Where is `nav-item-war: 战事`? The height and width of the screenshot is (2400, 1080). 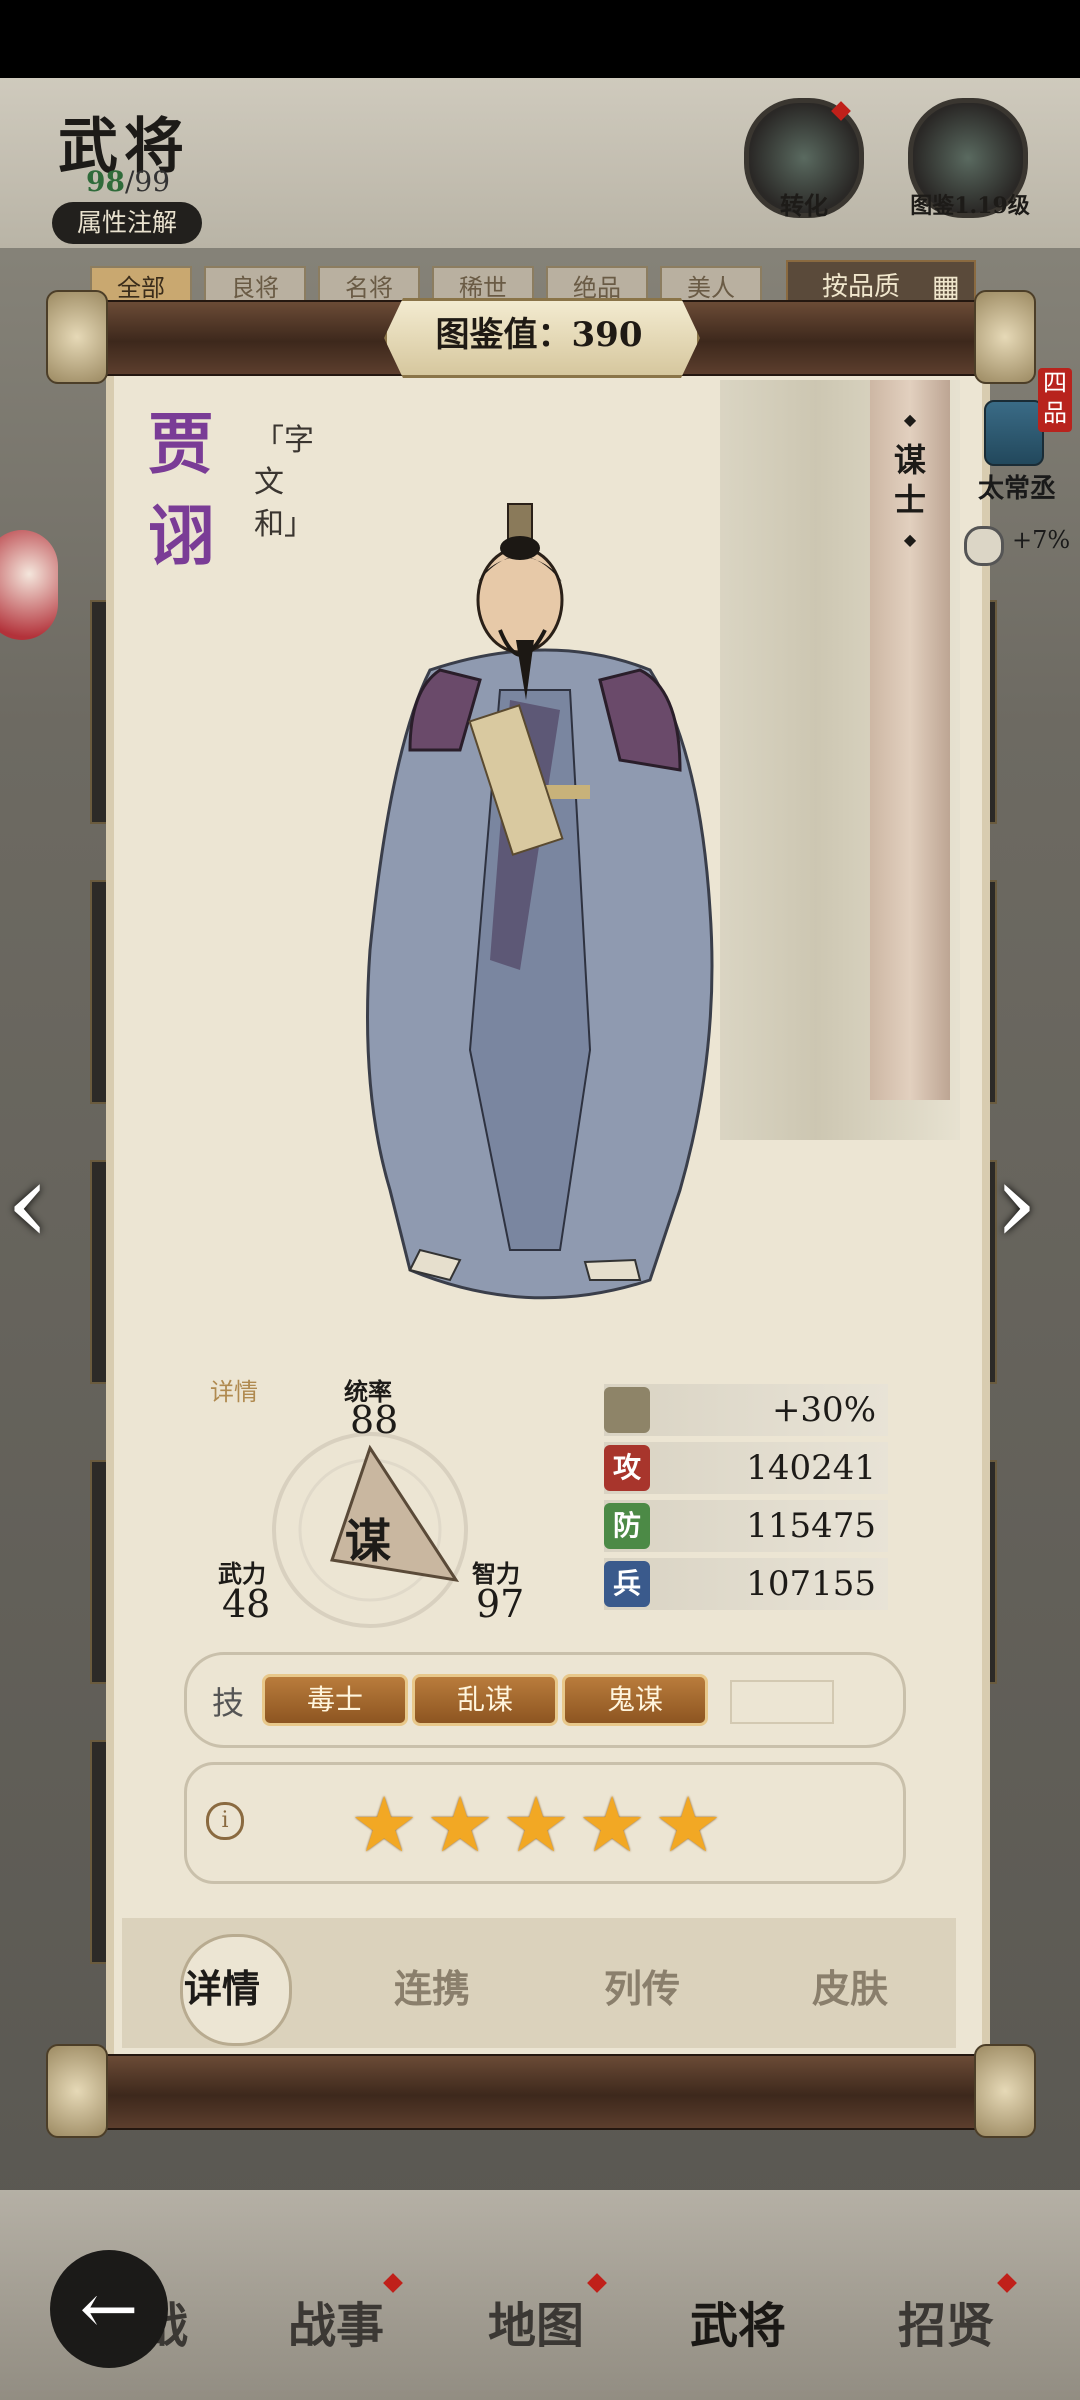 nav-item-war: 战事 is located at coordinates (336, 2321).